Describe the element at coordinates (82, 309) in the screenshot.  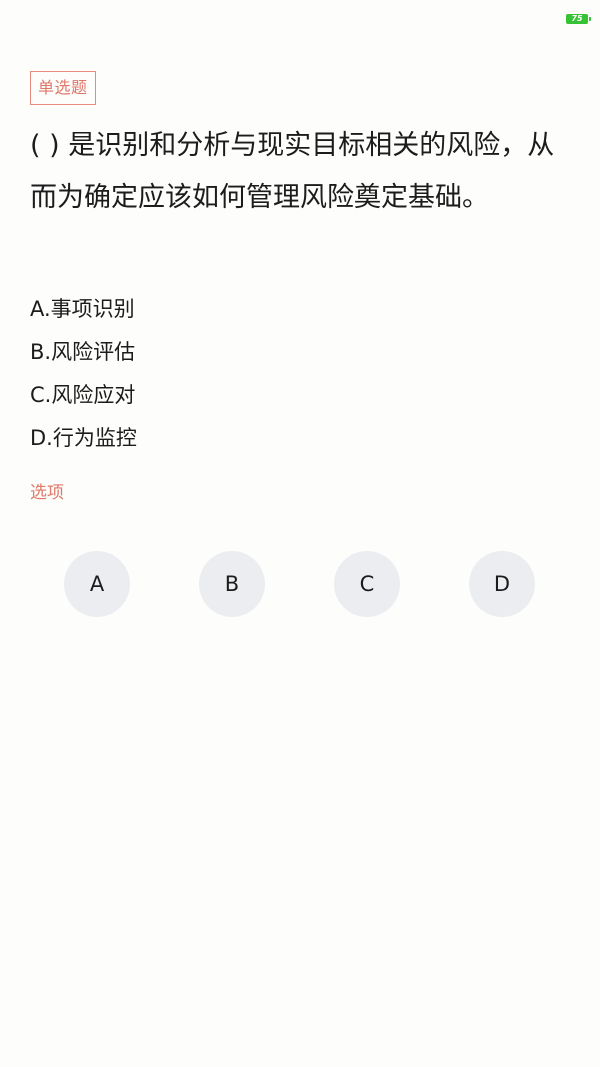
I see `option-a-text: A.事项识别` at that location.